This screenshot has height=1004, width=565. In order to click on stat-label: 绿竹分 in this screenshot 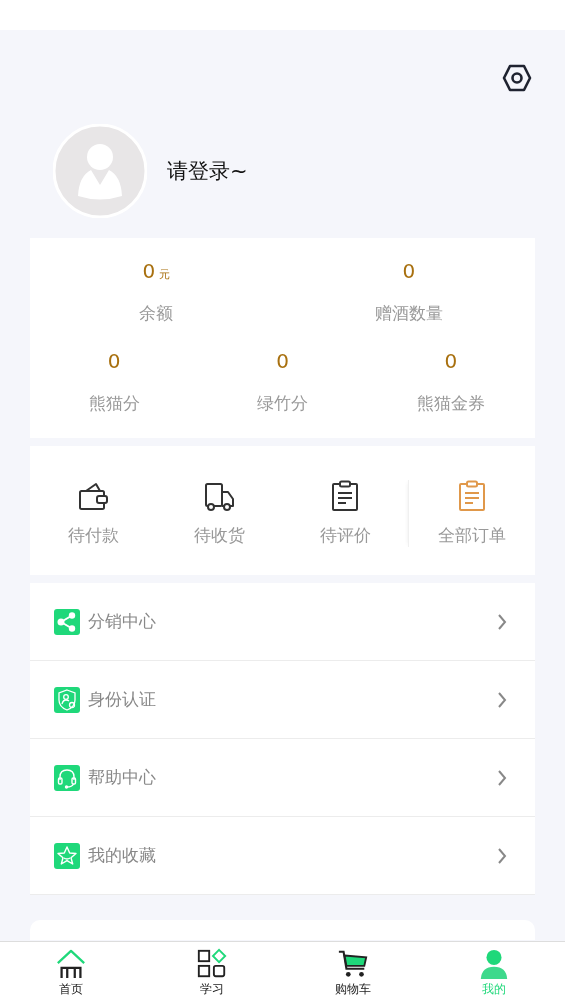, I will do `click(282, 403)`.